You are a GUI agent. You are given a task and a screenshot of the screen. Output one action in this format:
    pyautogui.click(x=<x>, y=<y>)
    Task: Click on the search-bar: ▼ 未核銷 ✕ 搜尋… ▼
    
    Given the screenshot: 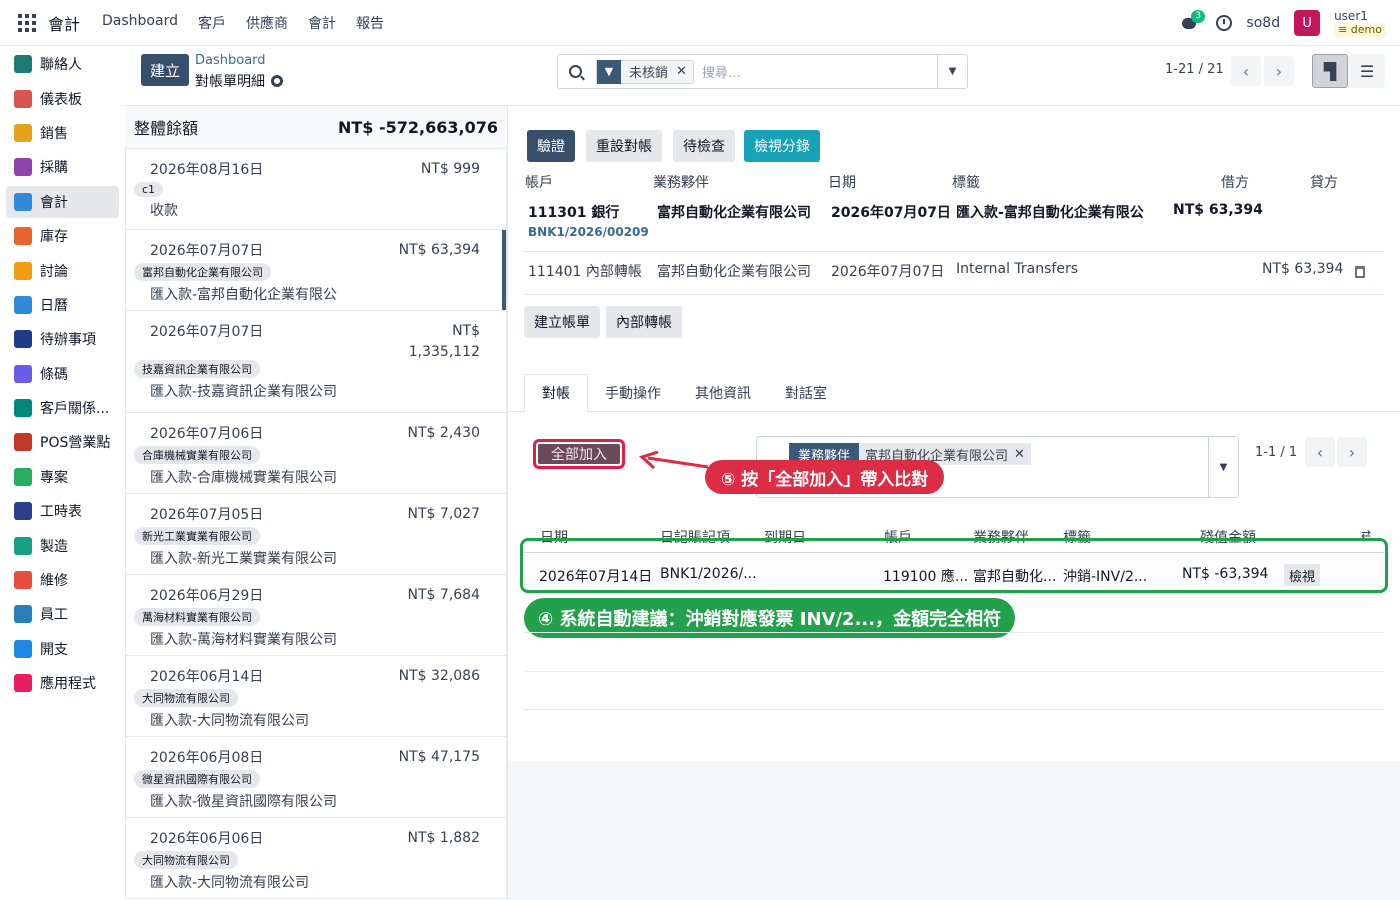 What is the action you would take?
    pyautogui.click(x=762, y=71)
    